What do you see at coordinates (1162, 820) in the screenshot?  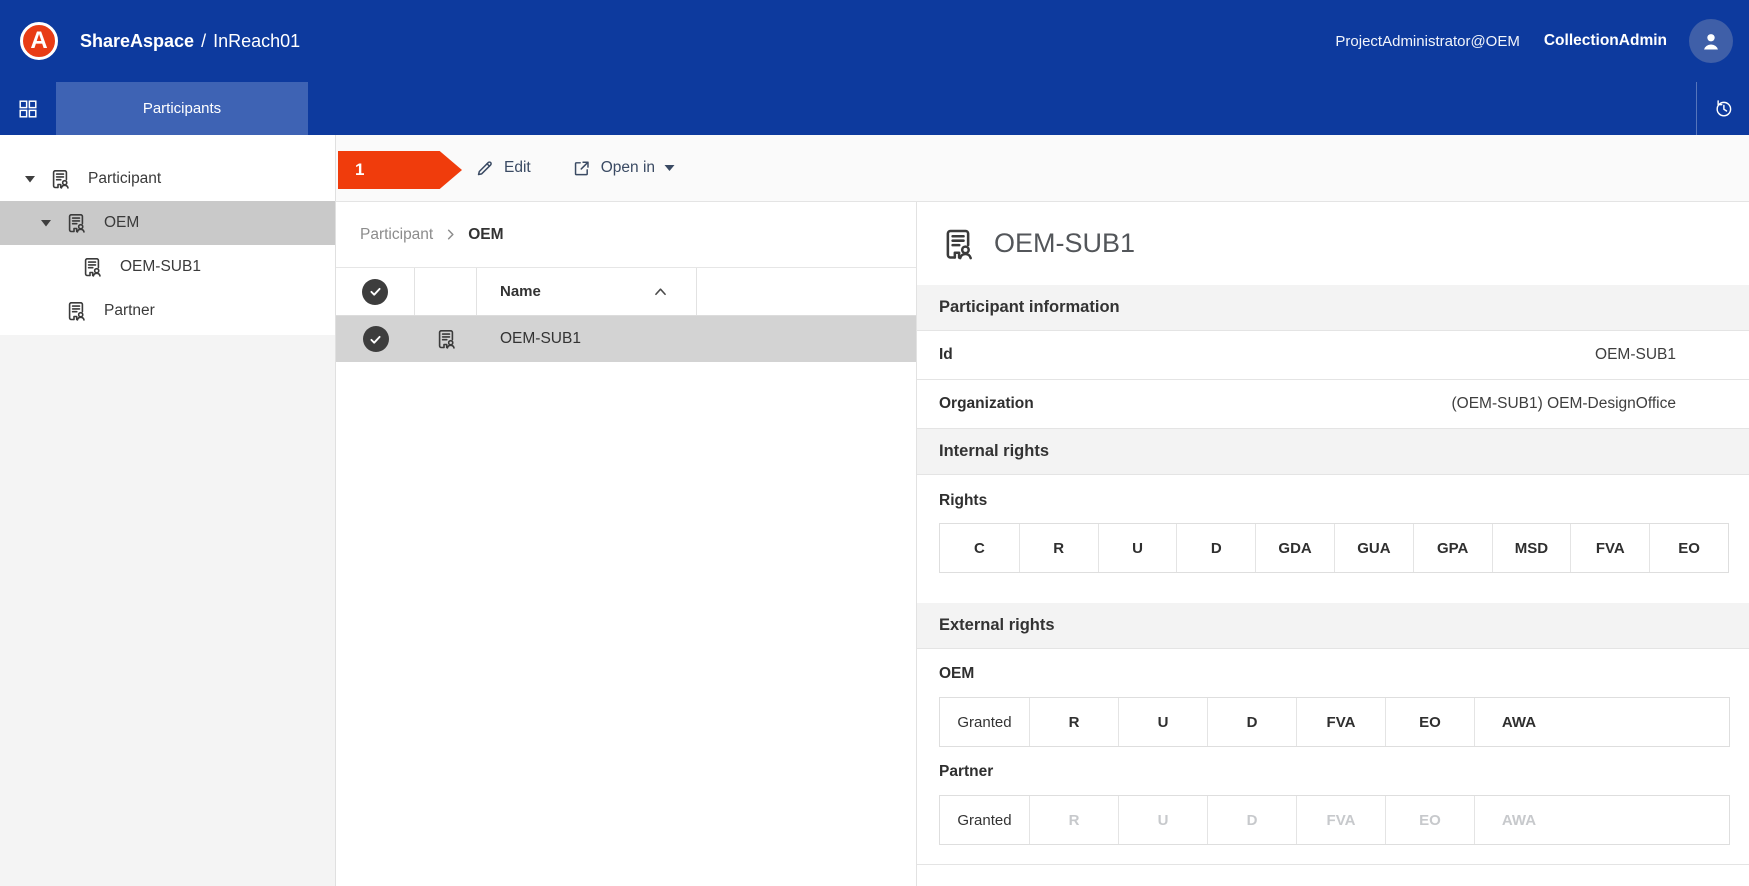 I see `right-cell-disabled: U` at bounding box center [1162, 820].